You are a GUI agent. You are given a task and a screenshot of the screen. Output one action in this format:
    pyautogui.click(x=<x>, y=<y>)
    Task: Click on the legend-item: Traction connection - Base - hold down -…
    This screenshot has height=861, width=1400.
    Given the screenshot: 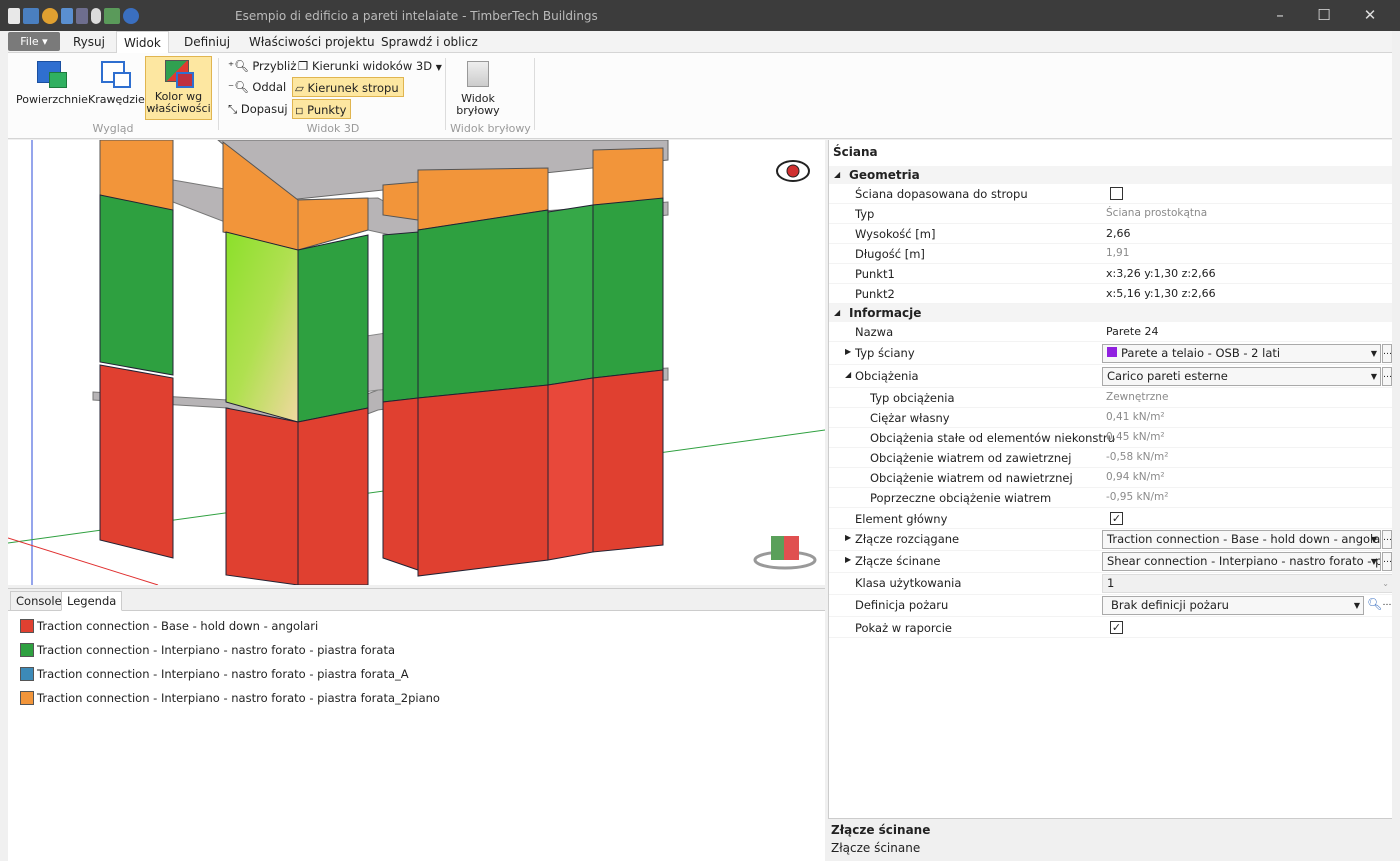 What is the action you would take?
    pyautogui.click(x=169, y=626)
    